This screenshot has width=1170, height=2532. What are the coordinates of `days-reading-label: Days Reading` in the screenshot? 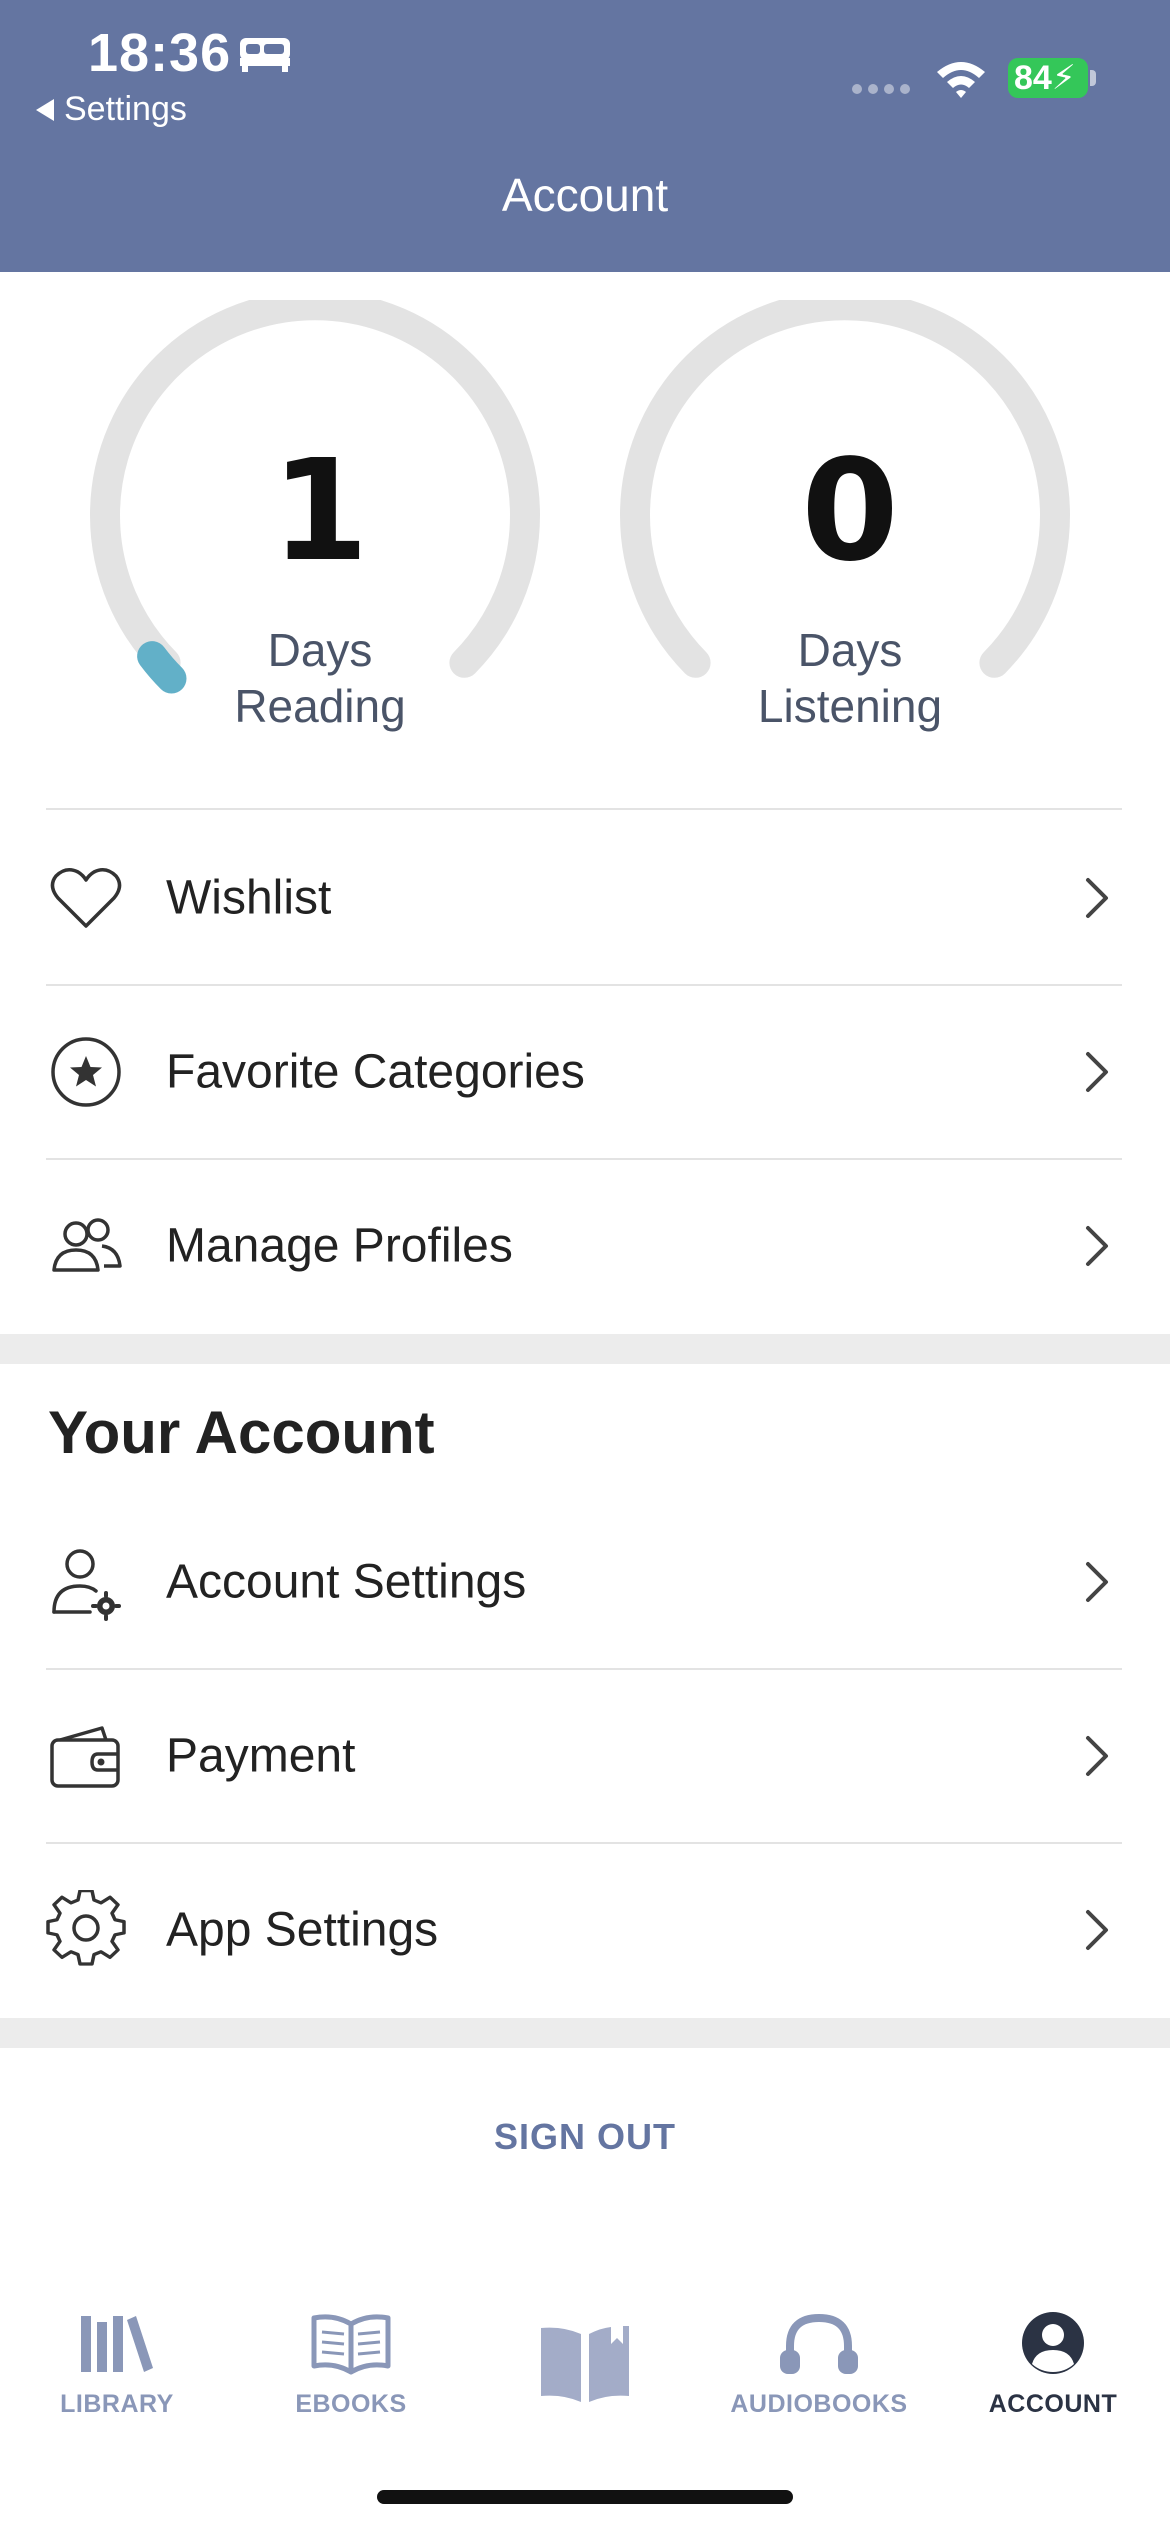 It's located at (320, 678).